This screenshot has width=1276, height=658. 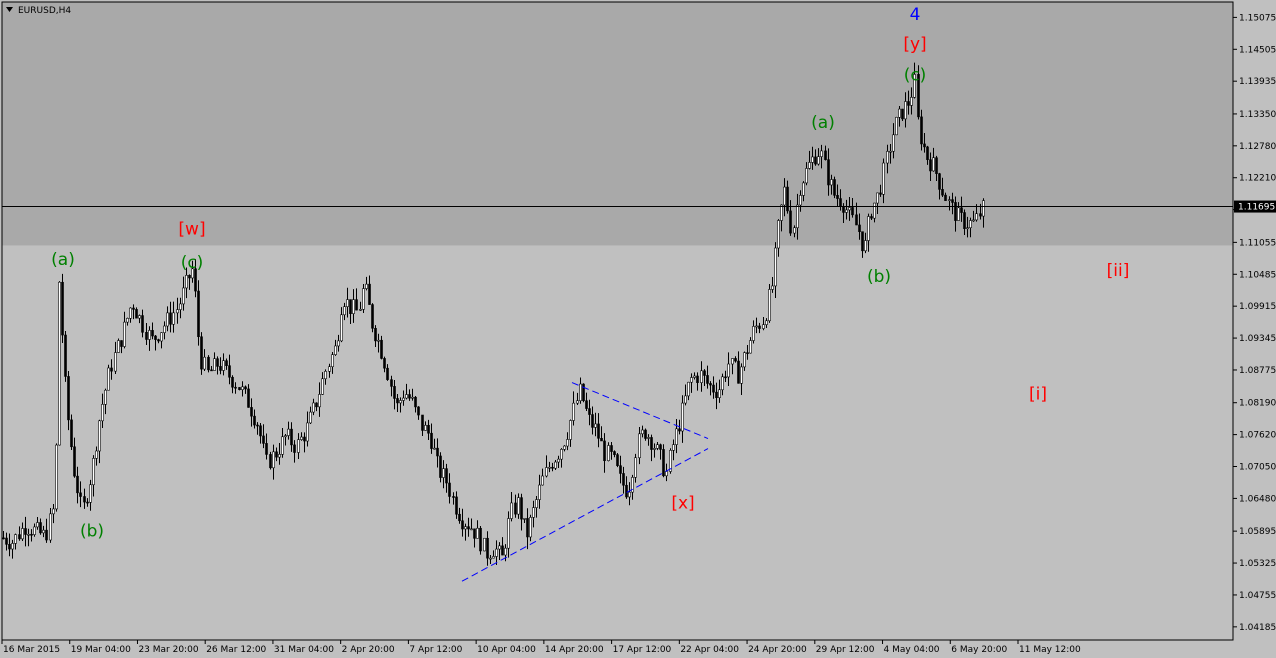 What do you see at coordinates (1050, 650) in the screenshot?
I see `time-tick-label: 11 May 12:00` at bounding box center [1050, 650].